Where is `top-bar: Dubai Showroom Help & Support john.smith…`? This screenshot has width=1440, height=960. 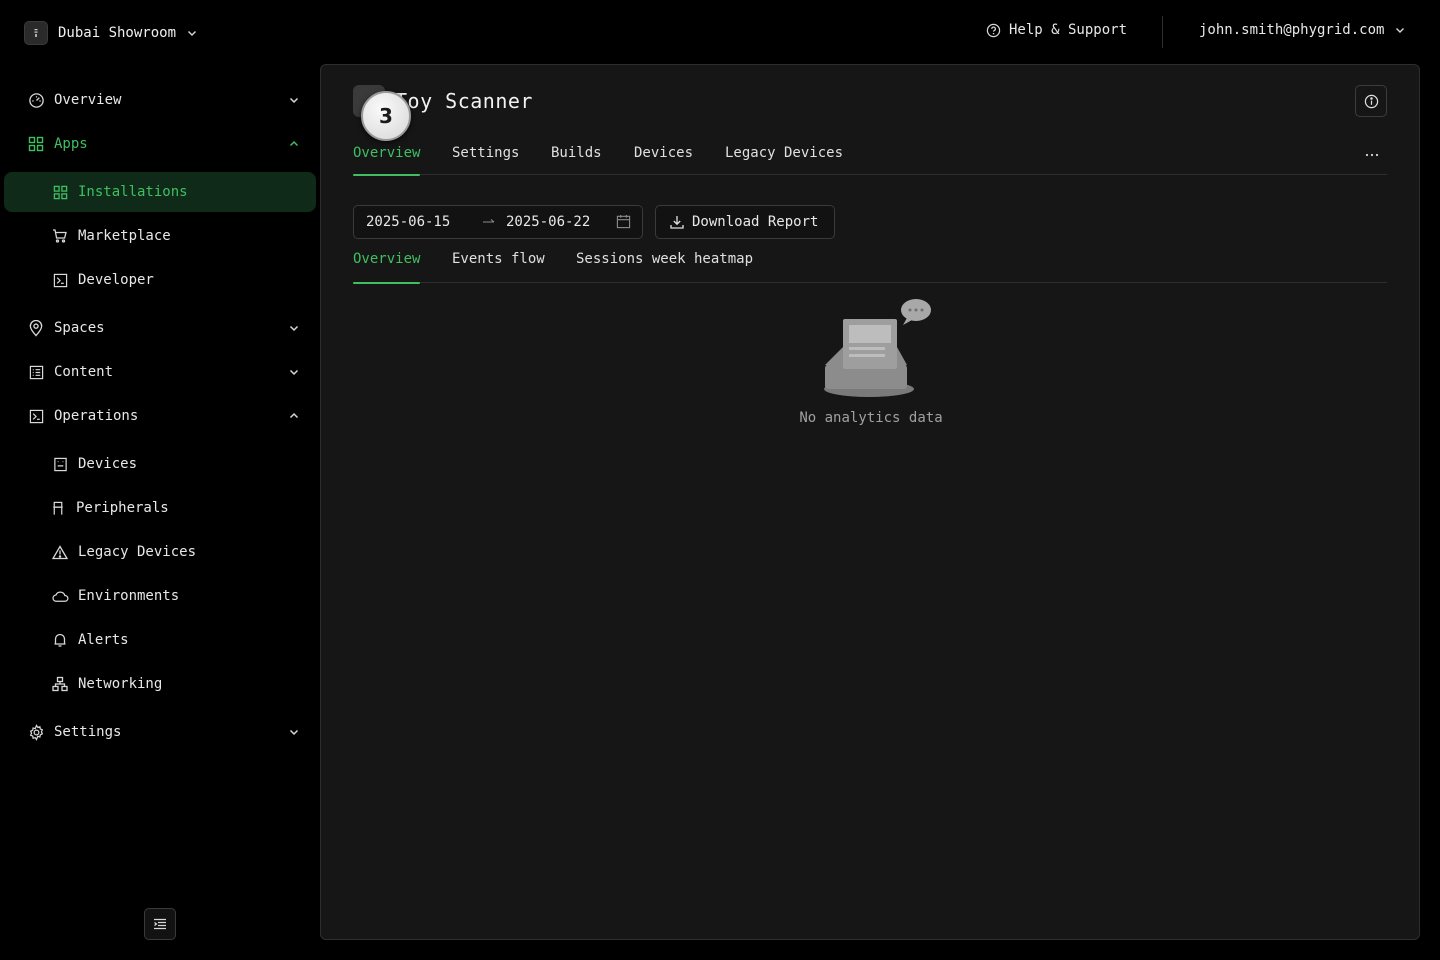
top-bar: Dubai Showroom Help & Support john.smith… is located at coordinates (720, 32).